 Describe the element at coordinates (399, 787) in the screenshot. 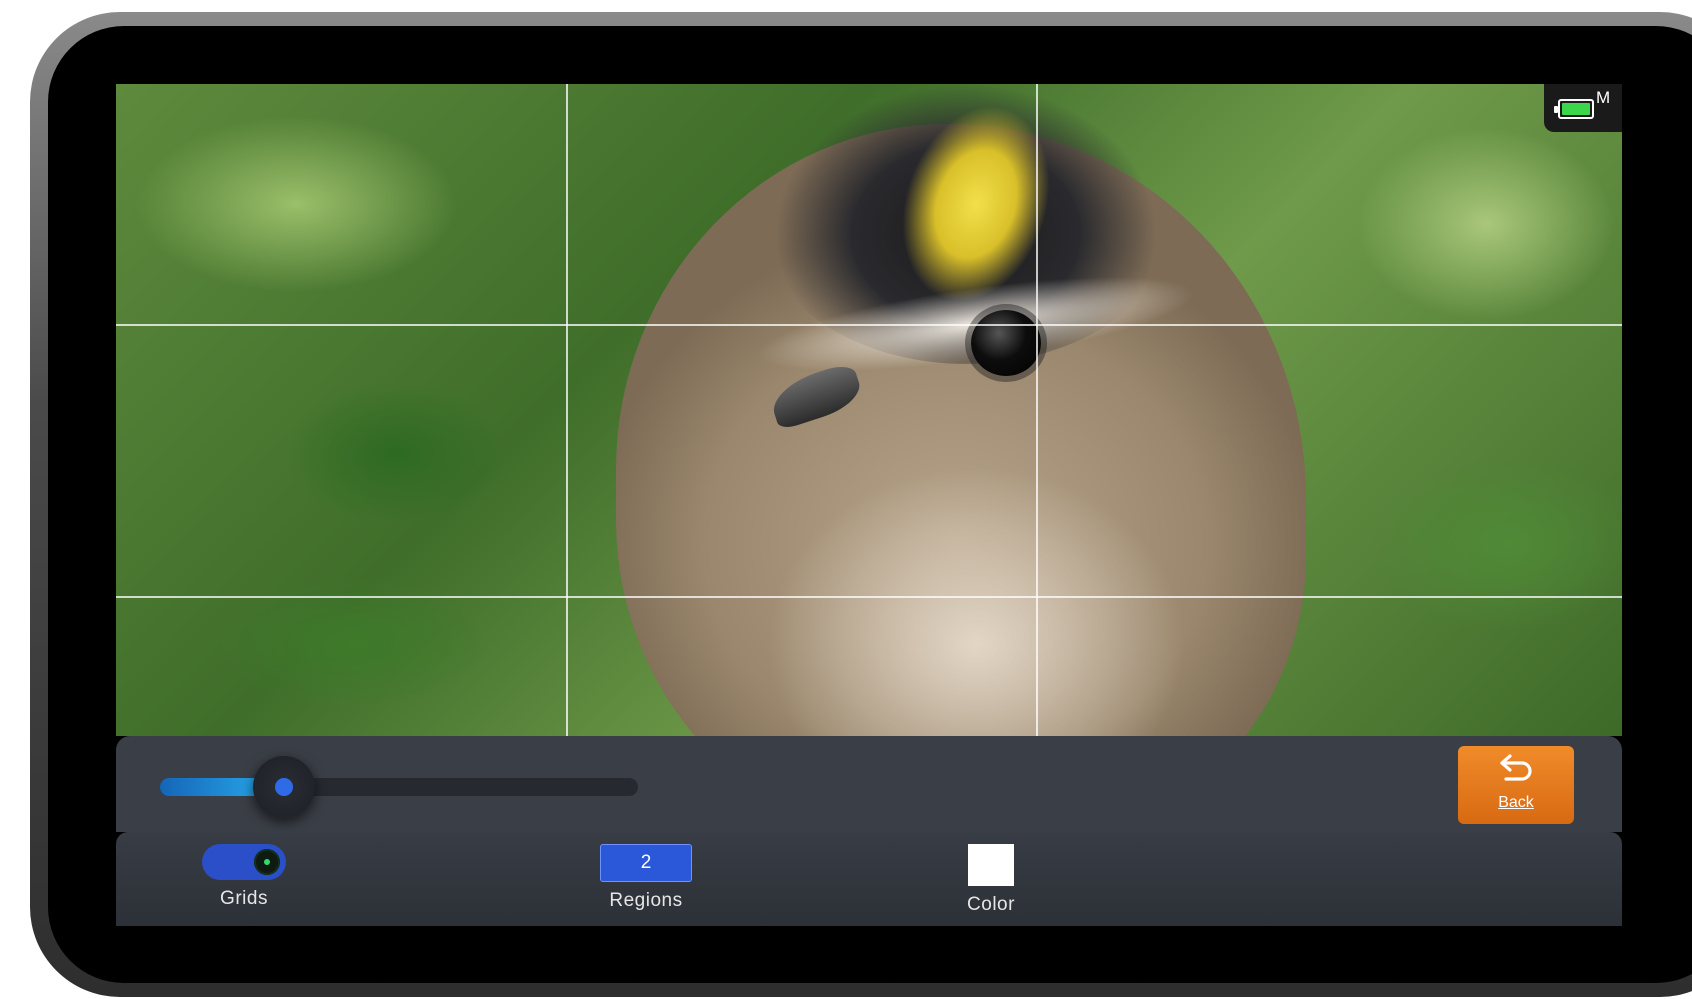

I see `slider-track` at that location.